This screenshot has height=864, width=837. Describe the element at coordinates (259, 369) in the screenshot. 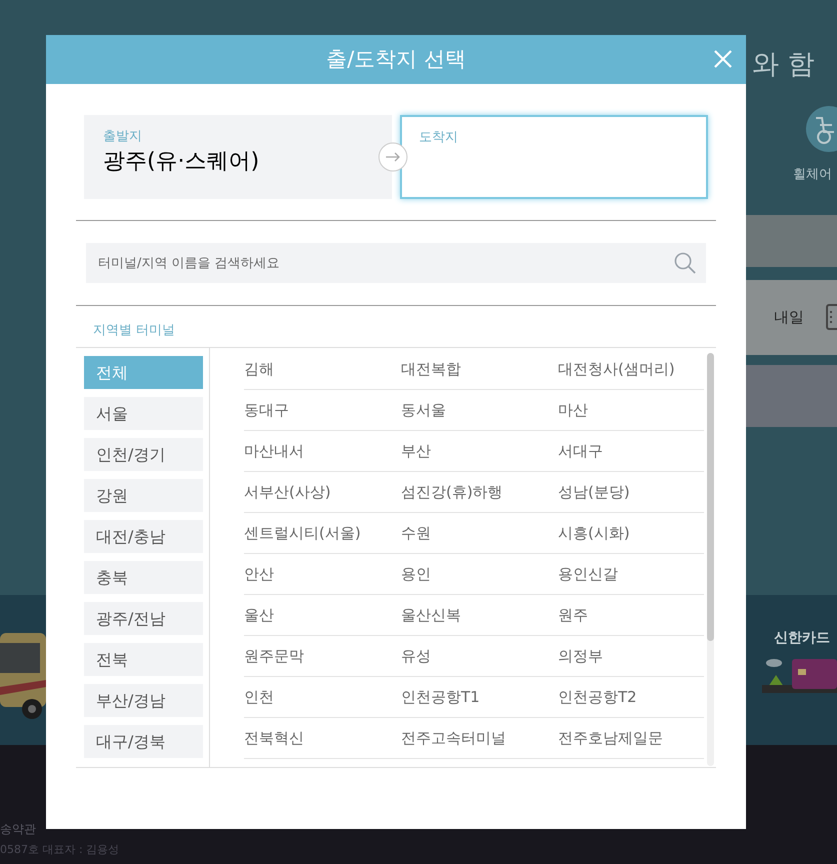

I see `terminal-item: 김해` at that location.